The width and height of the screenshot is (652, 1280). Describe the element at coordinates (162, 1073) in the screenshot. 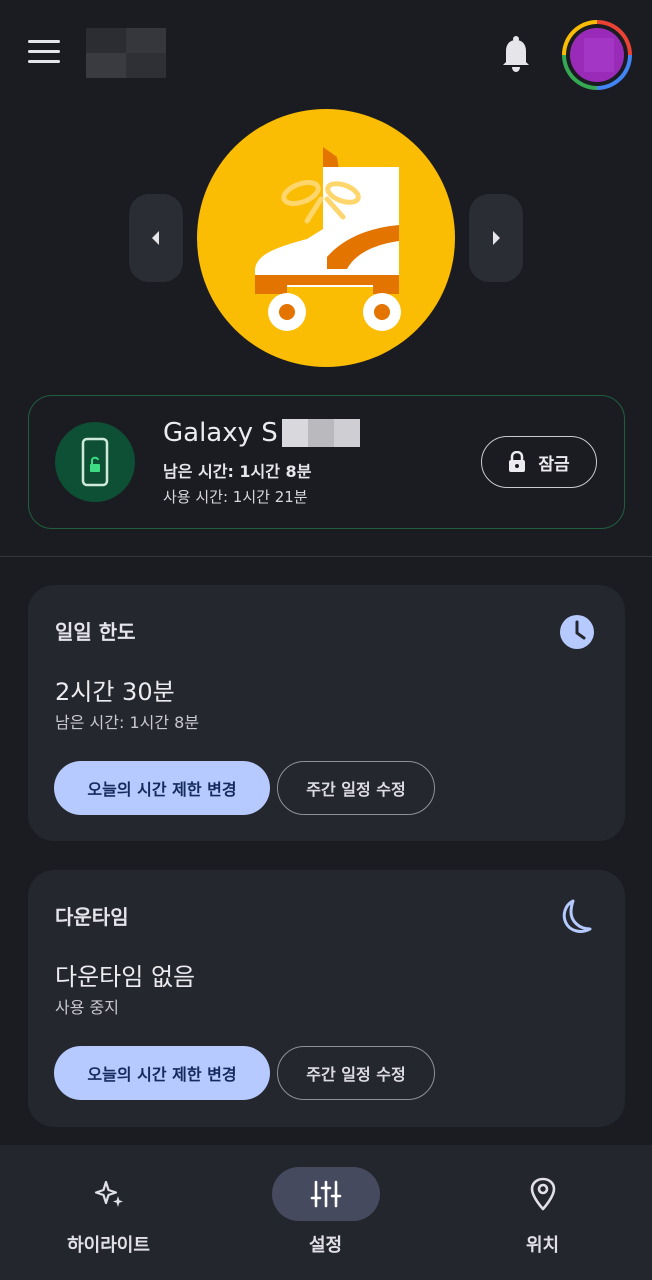

I see `downtime-change-today-limit-button: 오늘의 시간 제한 변경` at that location.